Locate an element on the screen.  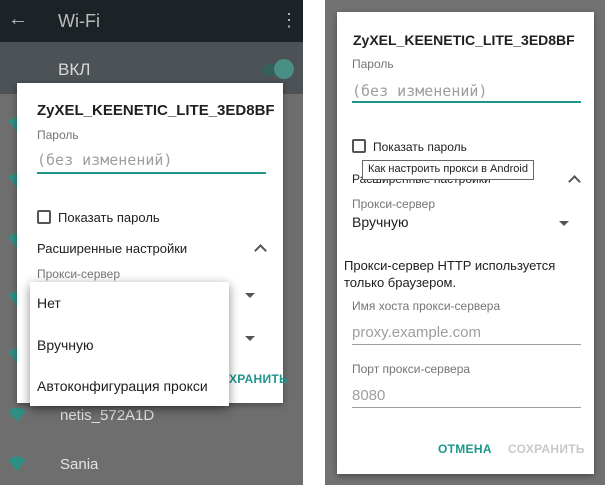
menu-item-none: Нет is located at coordinates (49, 303).